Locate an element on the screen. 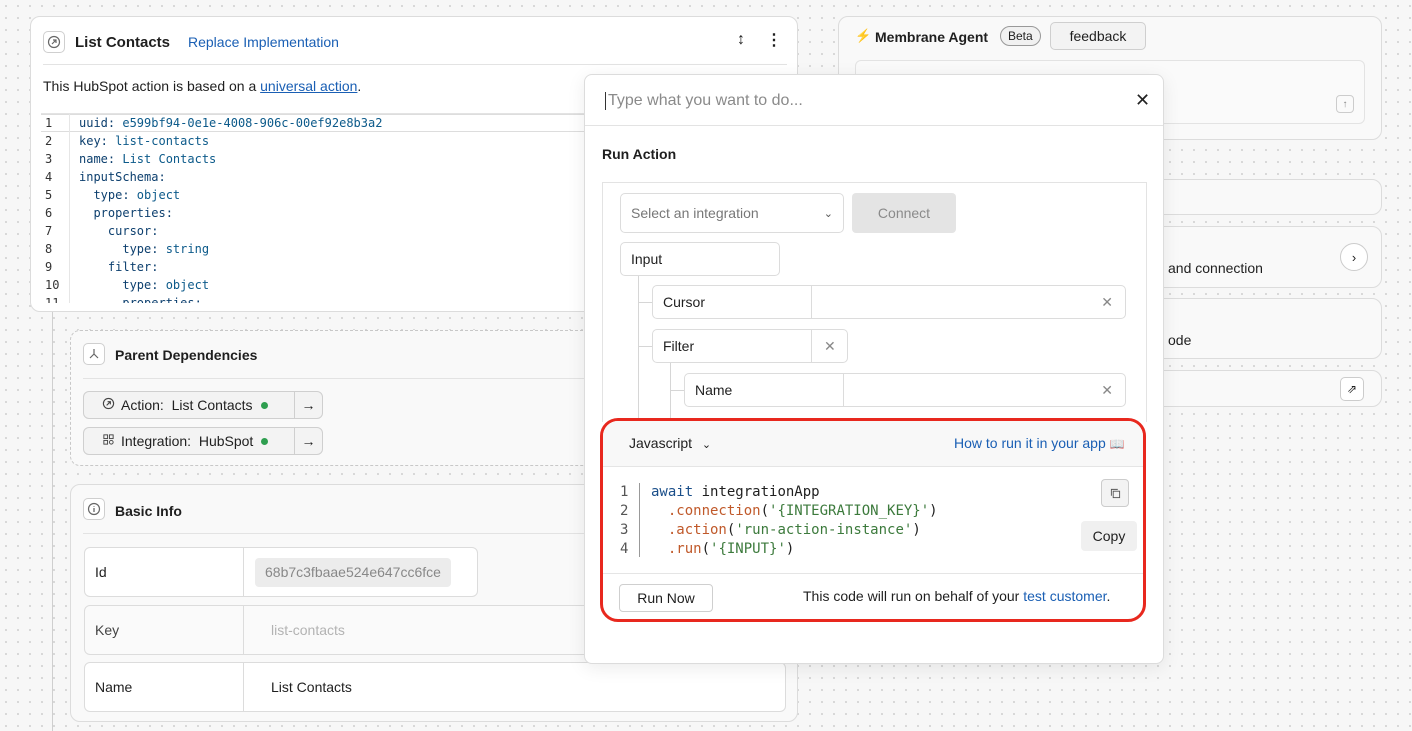 This screenshot has width=1412, height=731. snippet-line: 3 .action('run-action-instance') is located at coordinates (838, 530).